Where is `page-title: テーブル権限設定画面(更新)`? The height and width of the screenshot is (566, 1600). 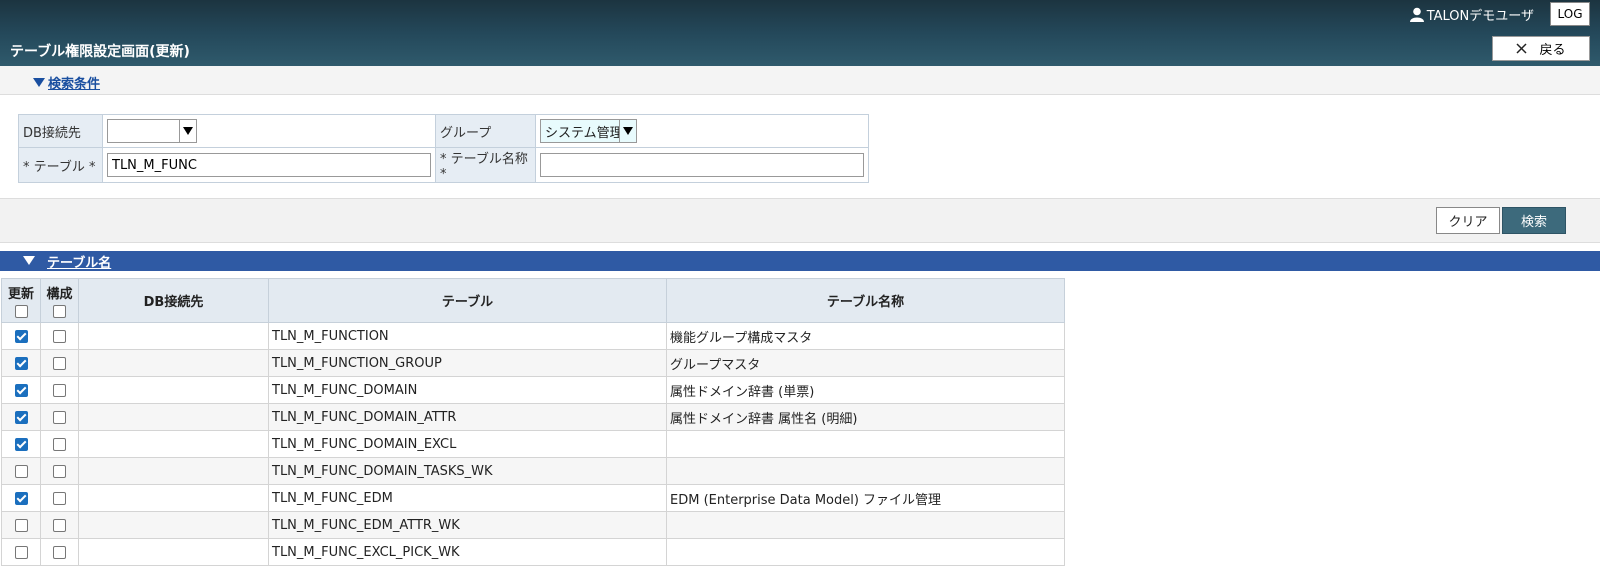
page-title: テーブル権限設定画面(更新) is located at coordinates (100, 52).